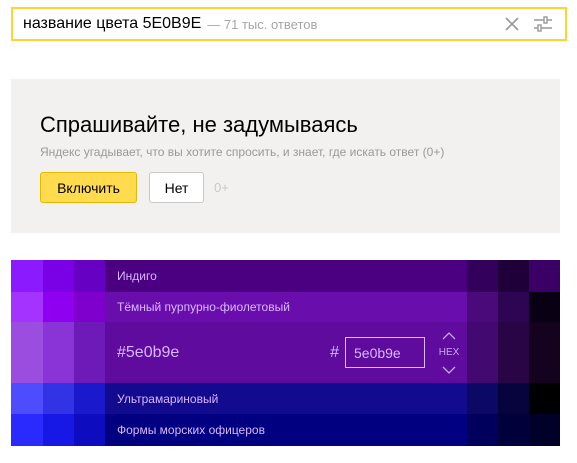  I want to click on color-row-navy-uniform: Формы морских офицеров, so click(285, 430).